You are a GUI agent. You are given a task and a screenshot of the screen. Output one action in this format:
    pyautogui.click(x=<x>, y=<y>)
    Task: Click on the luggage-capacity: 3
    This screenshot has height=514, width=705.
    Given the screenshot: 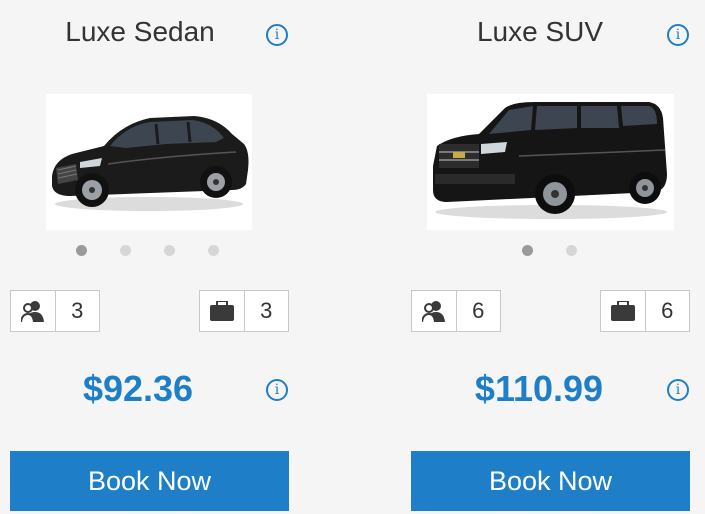 What is the action you would take?
    pyautogui.click(x=244, y=311)
    